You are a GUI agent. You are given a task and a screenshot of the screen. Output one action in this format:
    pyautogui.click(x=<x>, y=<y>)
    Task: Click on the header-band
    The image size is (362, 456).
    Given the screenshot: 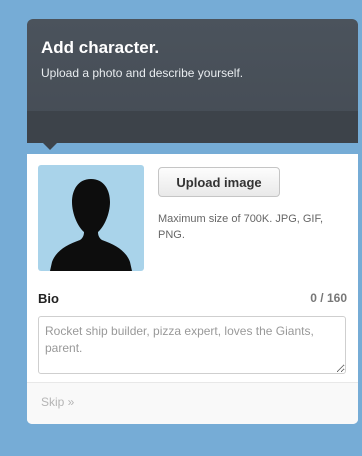 What is the action you would take?
    pyautogui.click(x=192, y=127)
    